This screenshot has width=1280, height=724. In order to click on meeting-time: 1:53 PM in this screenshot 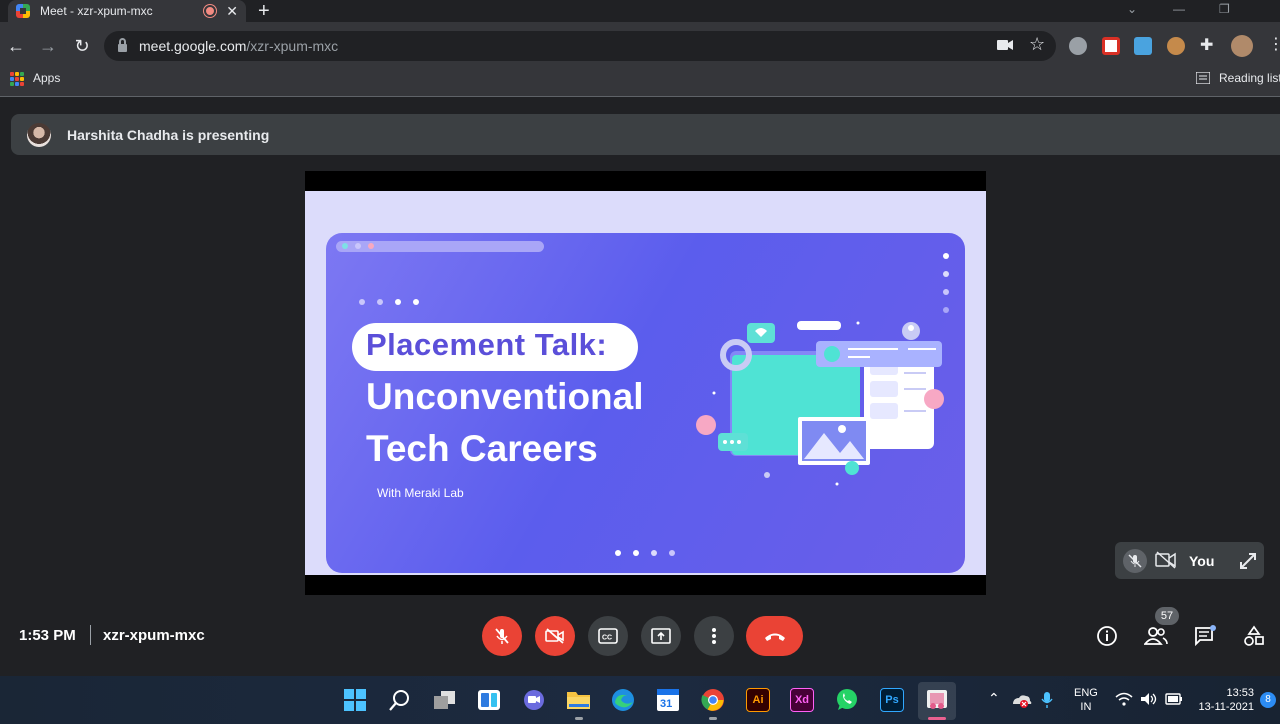, I will do `click(47, 635)`.